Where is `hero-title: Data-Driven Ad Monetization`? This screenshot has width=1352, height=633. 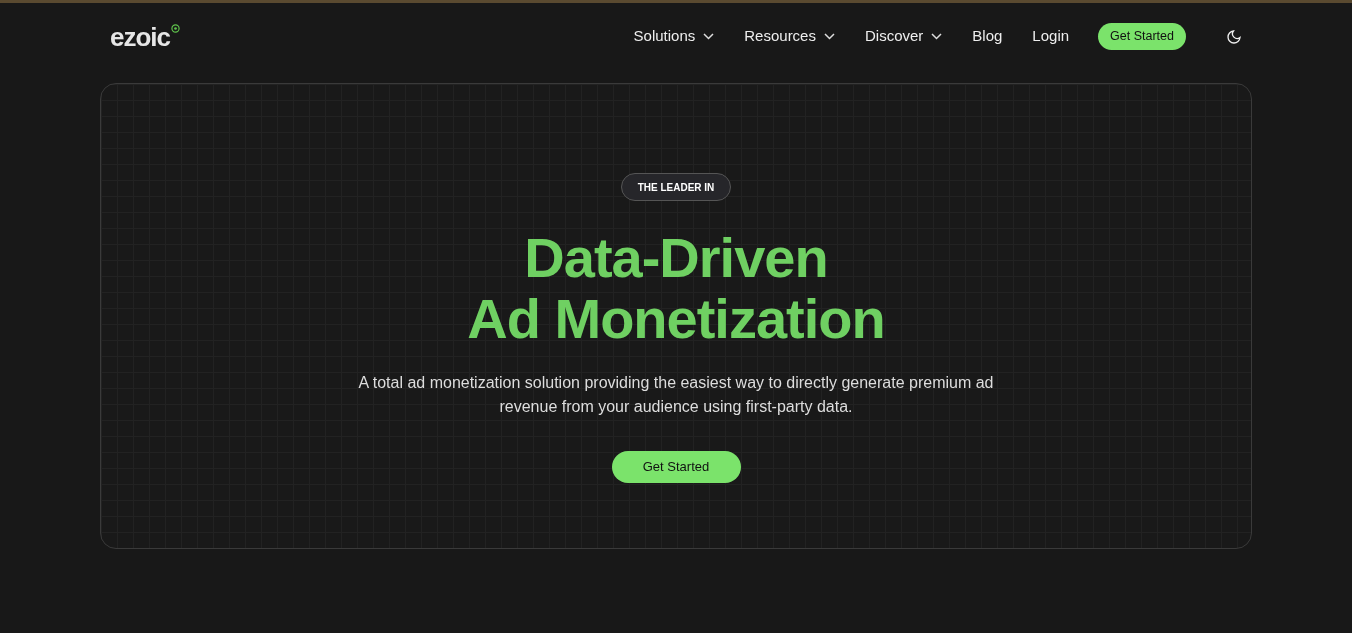
hero-title: Data-Driven Ad Monetization is located at coordinates (676, 288).